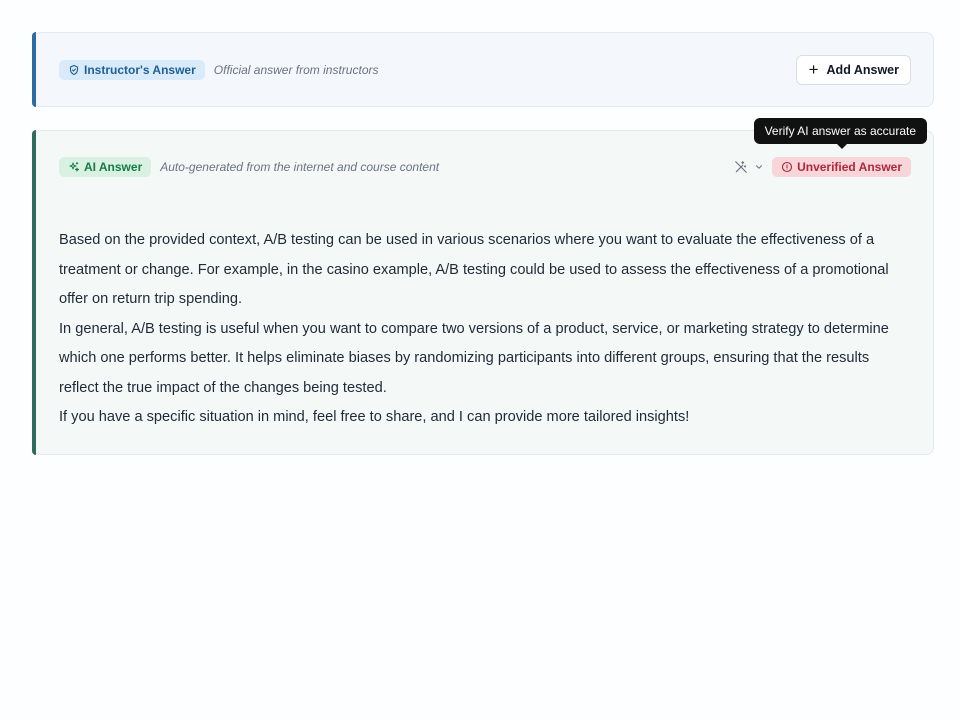 Image resolution: width=960 pixels, height=720 pixels. I want to click on instructor-answer-subtitle: Official answer from instructors, so click(296, 70).